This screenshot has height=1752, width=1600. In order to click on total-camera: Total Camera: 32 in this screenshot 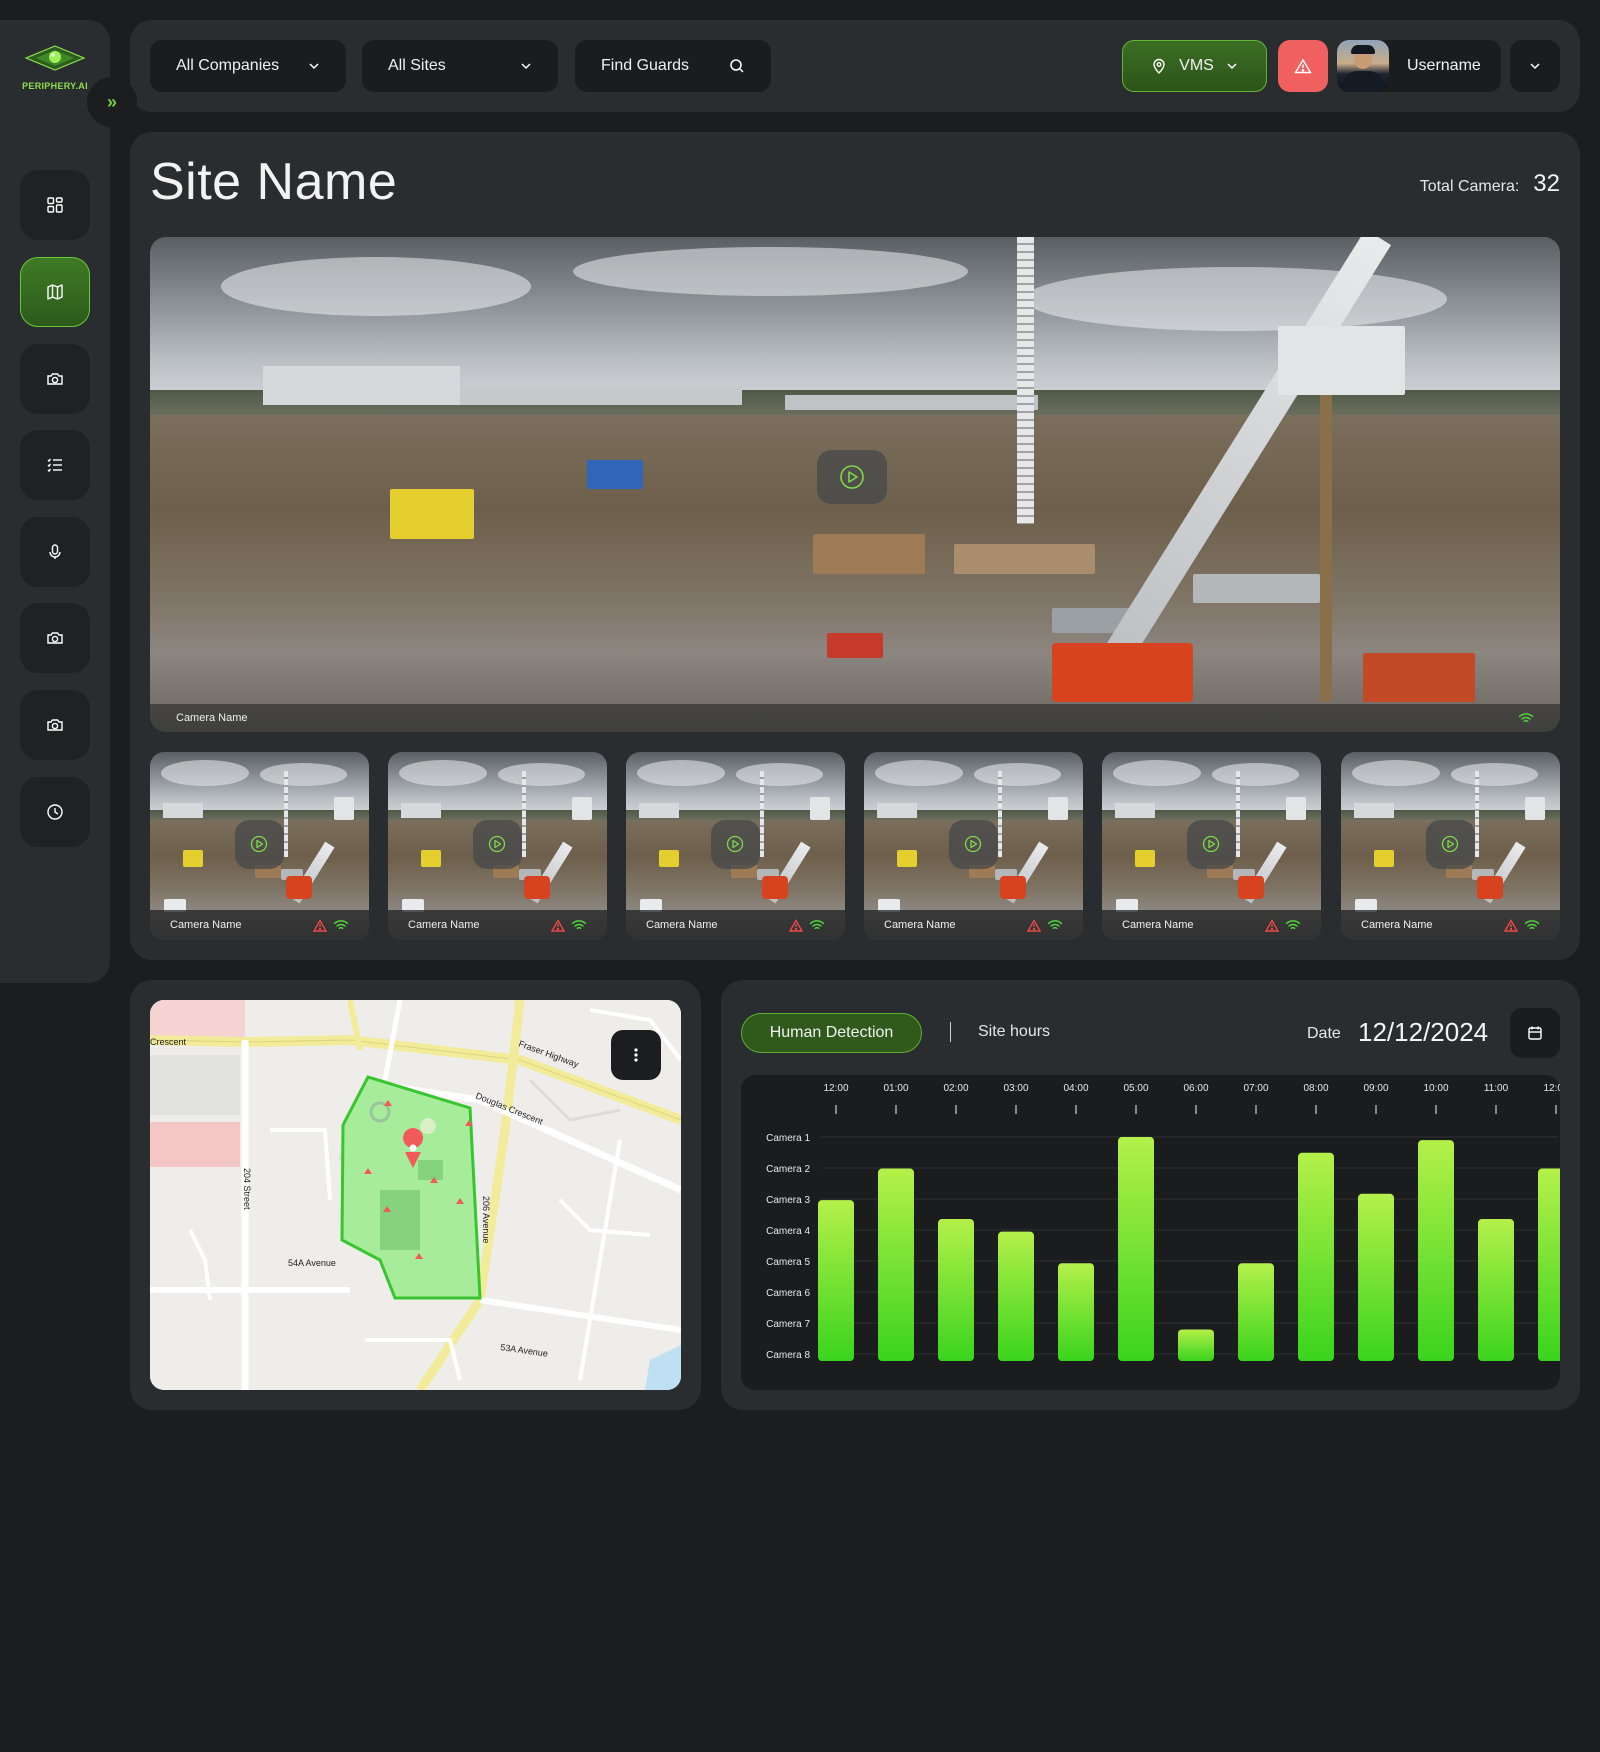, I will do `click(1490, 184)`.